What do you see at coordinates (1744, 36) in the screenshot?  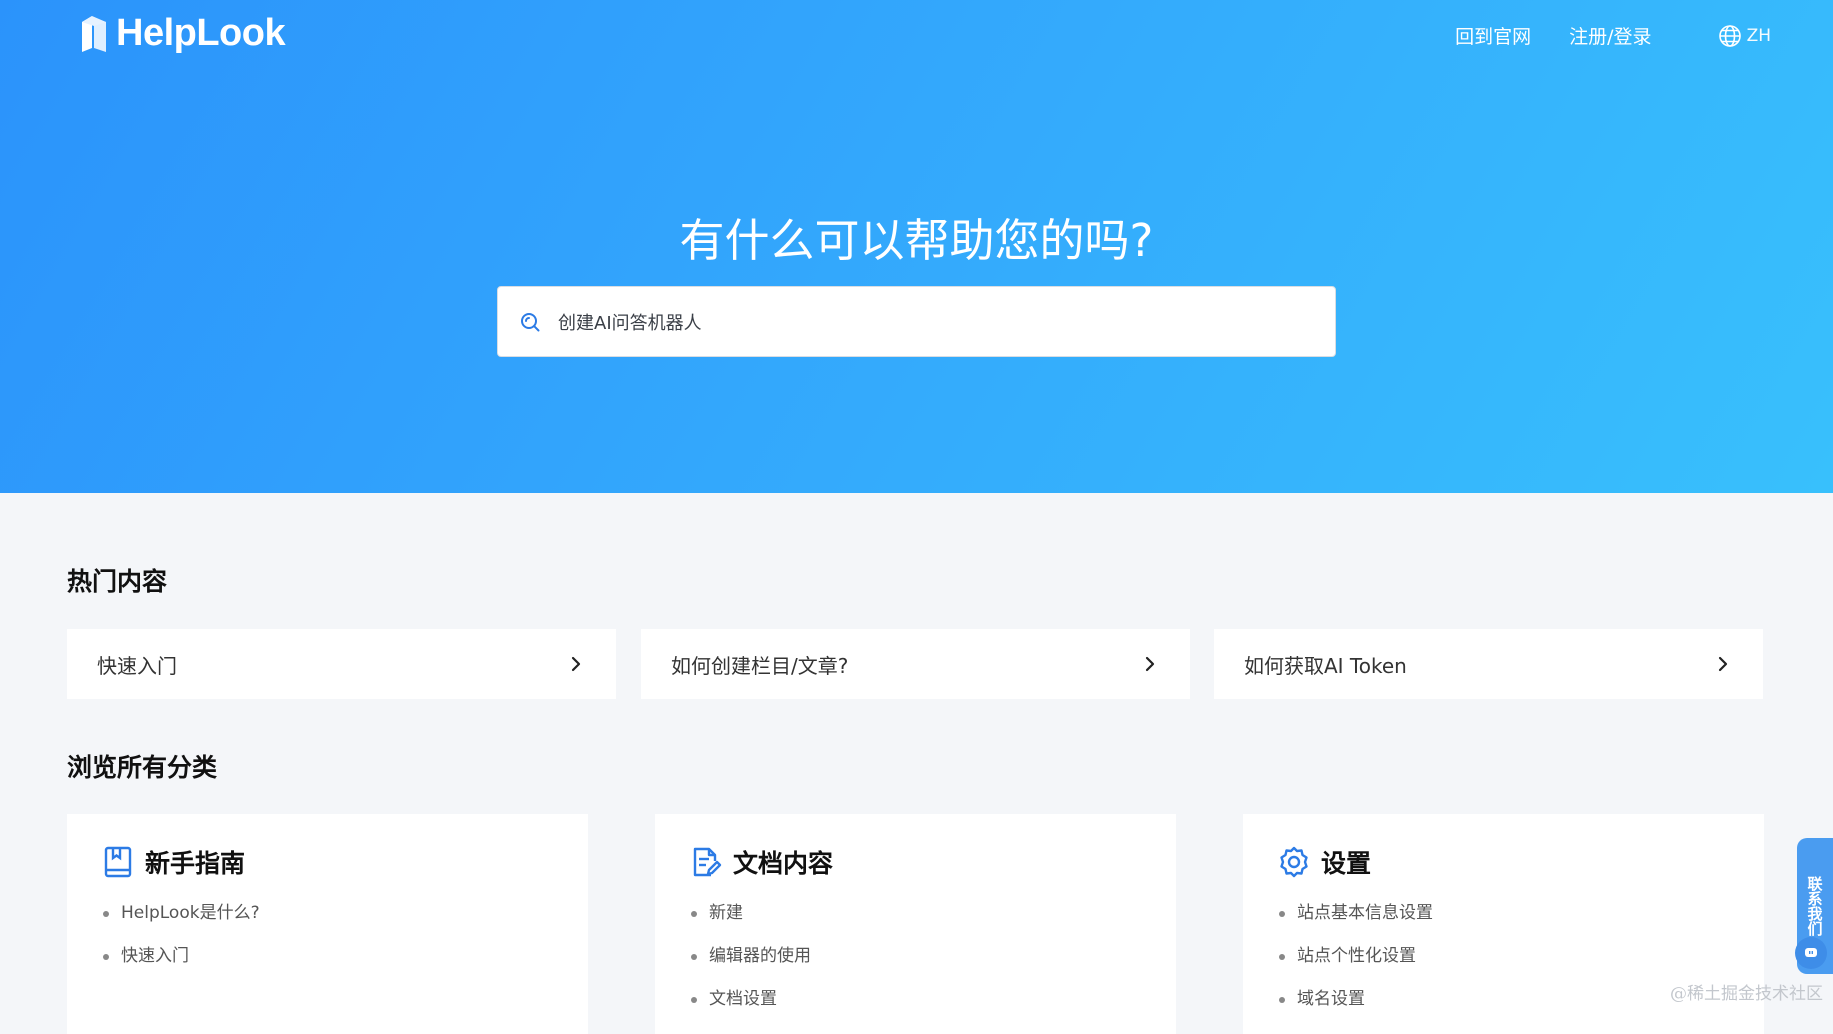 I see `language-switcher: ZH` at bounding box center [1744, 36].